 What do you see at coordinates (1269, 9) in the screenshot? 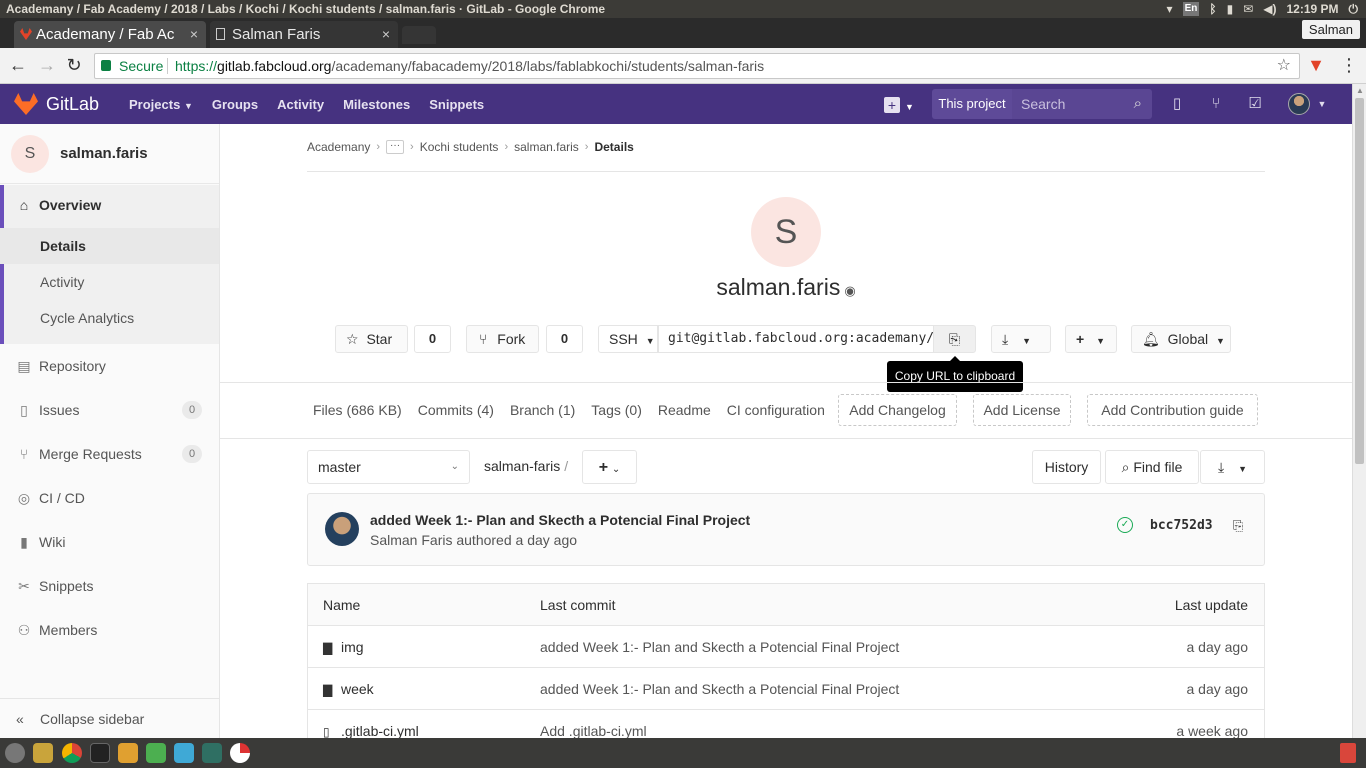
I see `volume-icon: ◀)` at bounding box center [1269, 9].